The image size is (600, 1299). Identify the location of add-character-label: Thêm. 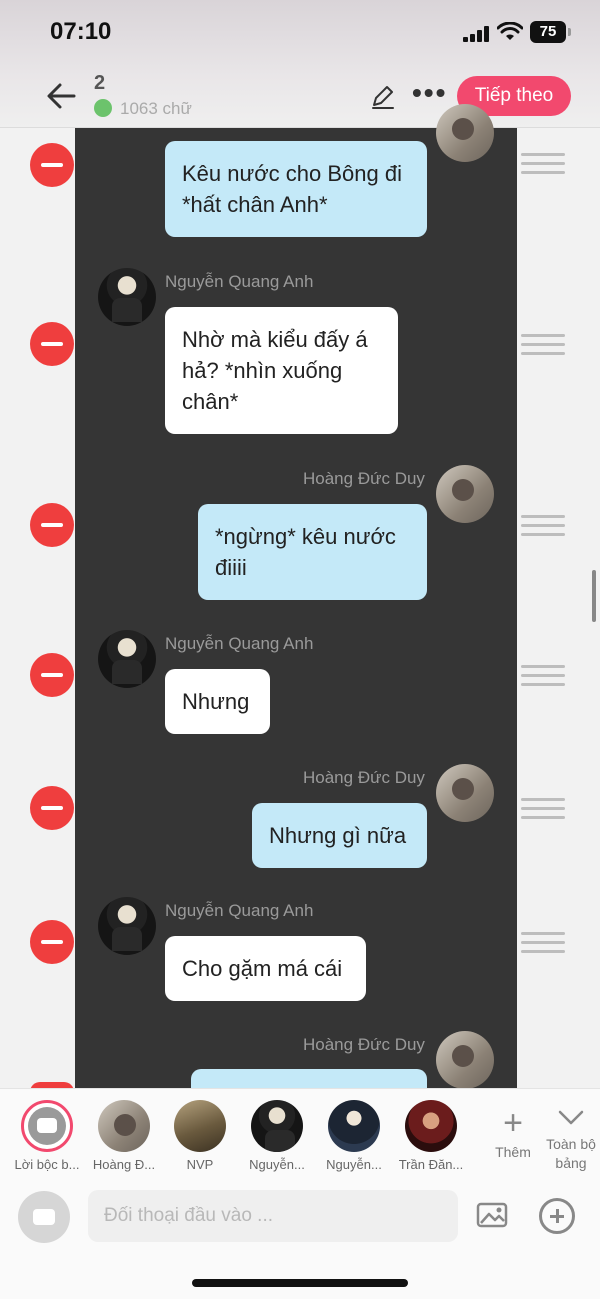
(513, 1152).